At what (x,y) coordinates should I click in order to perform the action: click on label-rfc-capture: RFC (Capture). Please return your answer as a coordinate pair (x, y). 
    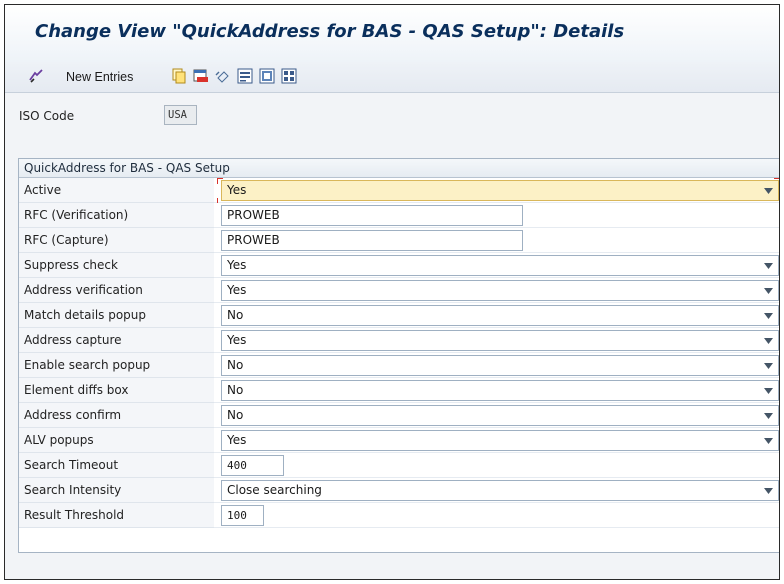
    Looking at the image, I should click on (116, 240).